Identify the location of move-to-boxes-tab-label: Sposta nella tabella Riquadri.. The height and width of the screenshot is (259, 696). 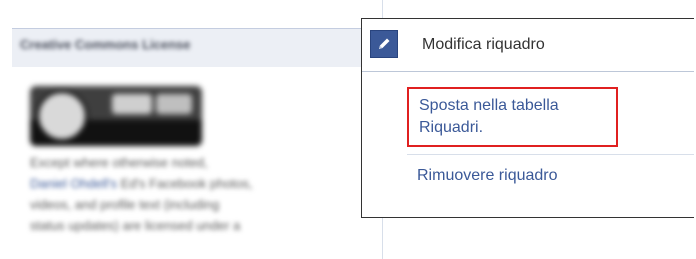
(516, 117).